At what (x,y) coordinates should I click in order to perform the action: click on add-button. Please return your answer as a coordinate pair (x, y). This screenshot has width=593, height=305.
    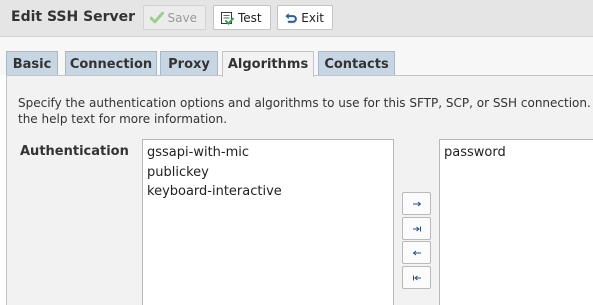
    Looking at the image, I should click on (416, 203).